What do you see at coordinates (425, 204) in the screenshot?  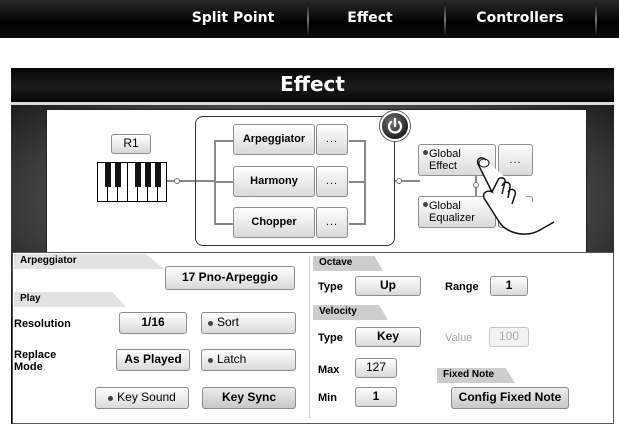 I see `global-equalizer-led-icon` at bounding box center [425, 204].